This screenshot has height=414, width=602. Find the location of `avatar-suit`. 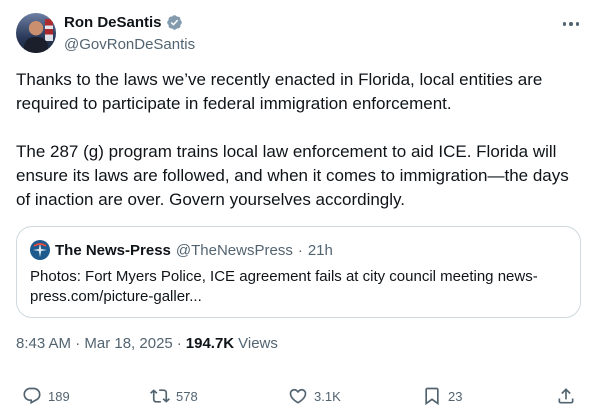

avatar-suit is located at coordinates (36, 45).